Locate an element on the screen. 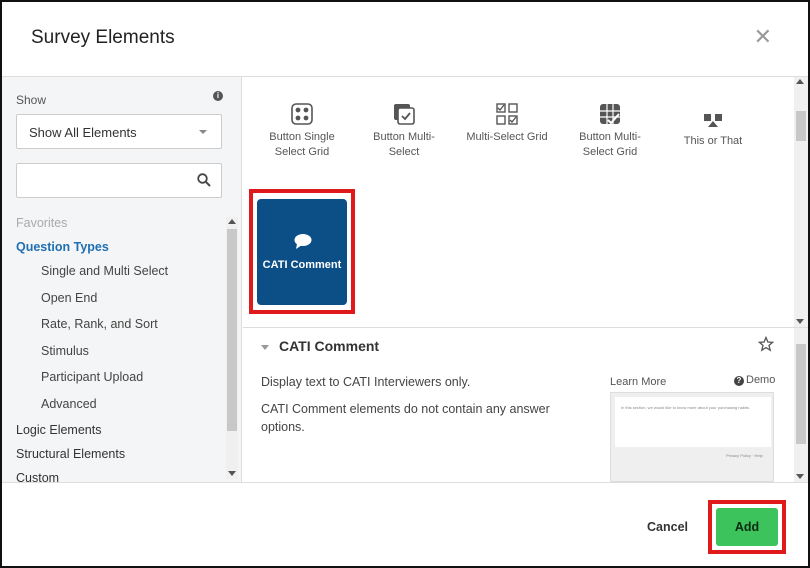 Image resolution: width=810 pixels, height=568 pixels. element-button-single-select-grid: Button Single Select Grid is located at coordinates (302, 131).